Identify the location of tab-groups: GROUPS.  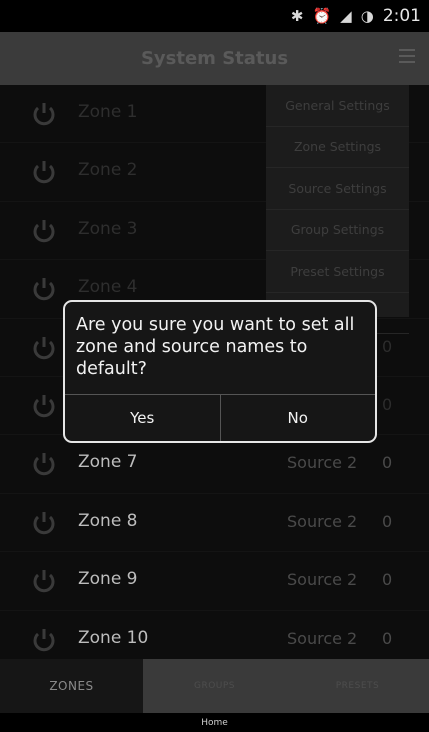
(214, 686).